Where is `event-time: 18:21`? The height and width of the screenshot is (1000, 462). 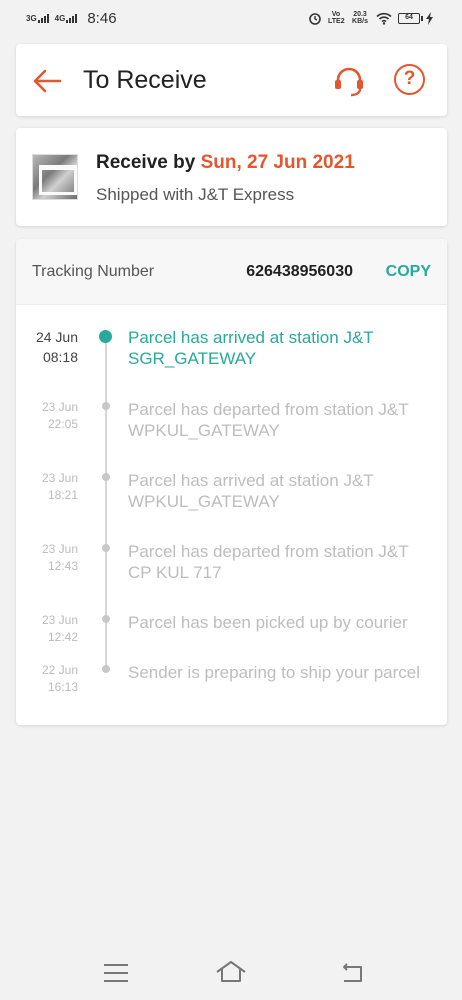
event-time: 18:21 is located at coordinates (62, 495).